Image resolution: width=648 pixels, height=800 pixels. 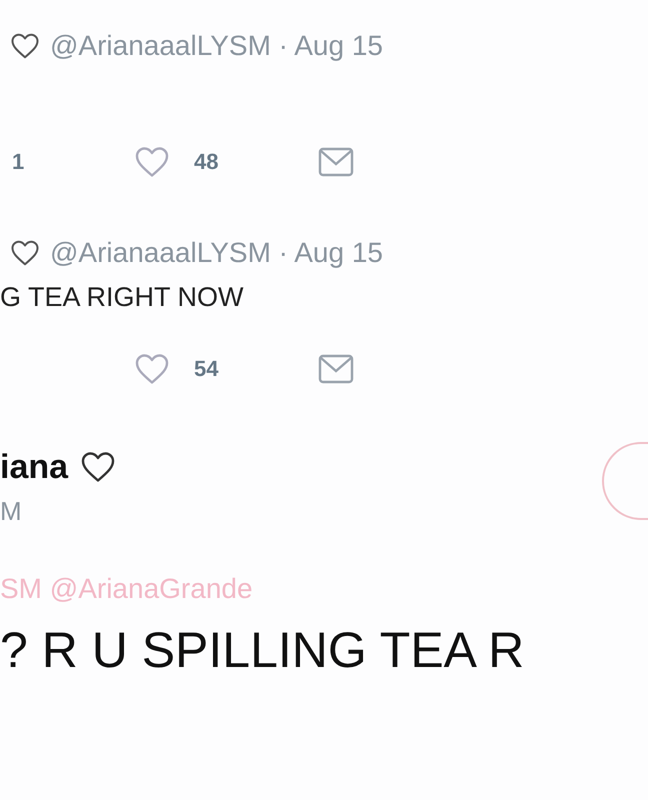 I want to click on reply-text: G TEA RIGHT NOW, so click(x=122, y=297).